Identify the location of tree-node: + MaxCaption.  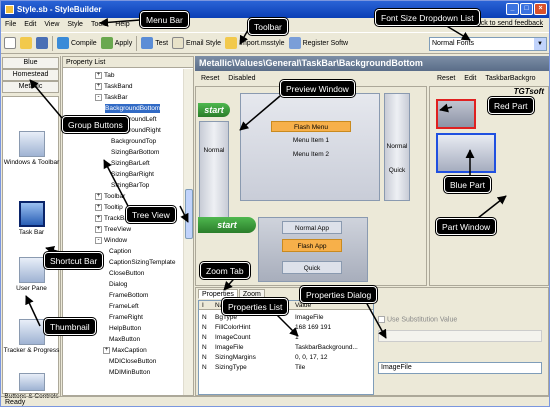
(125, 350).